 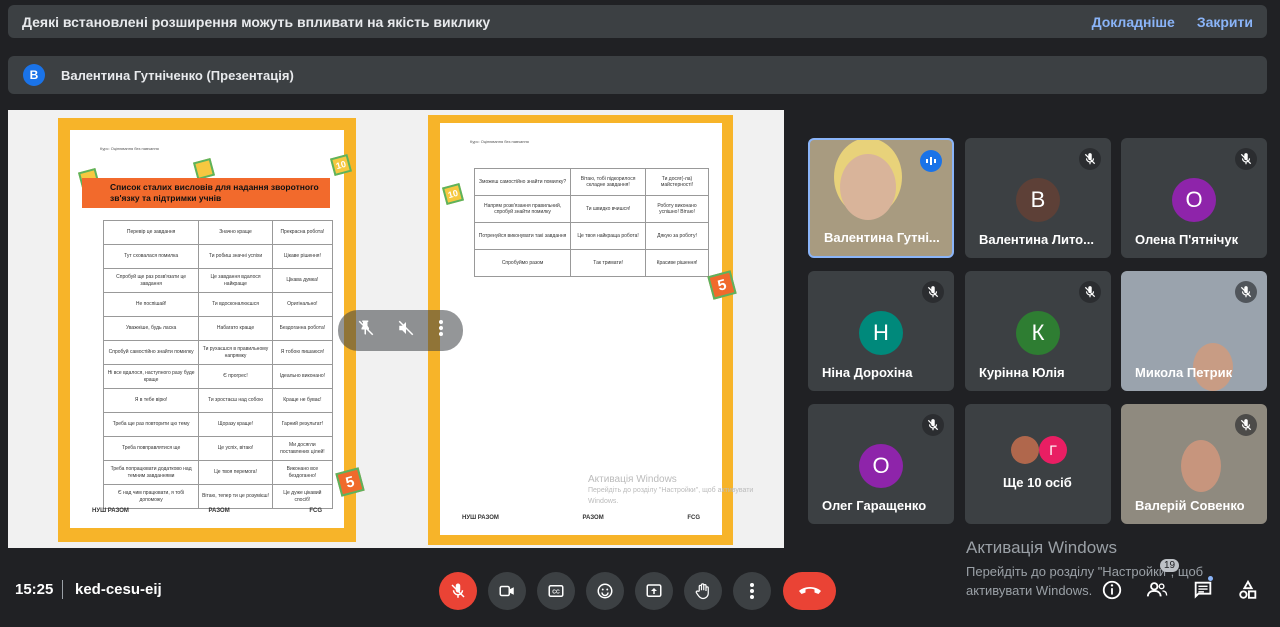 I want to click on table-cell: Красиве рішення!, so click(x=677, y=263).